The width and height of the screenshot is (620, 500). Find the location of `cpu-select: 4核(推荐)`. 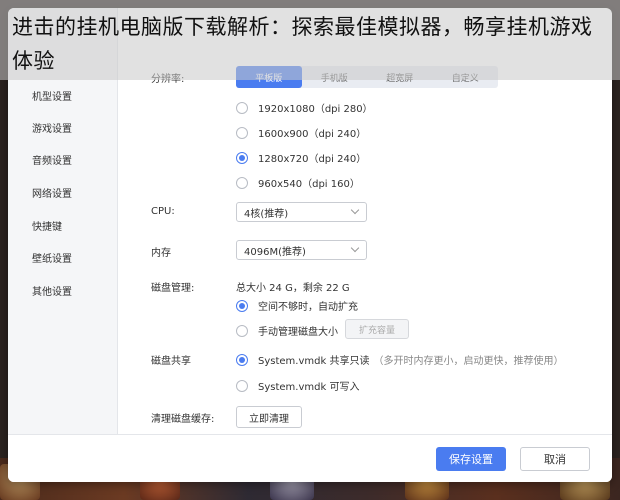

cpu-select: 4核(推荐) is located at coordinates (301, 212).